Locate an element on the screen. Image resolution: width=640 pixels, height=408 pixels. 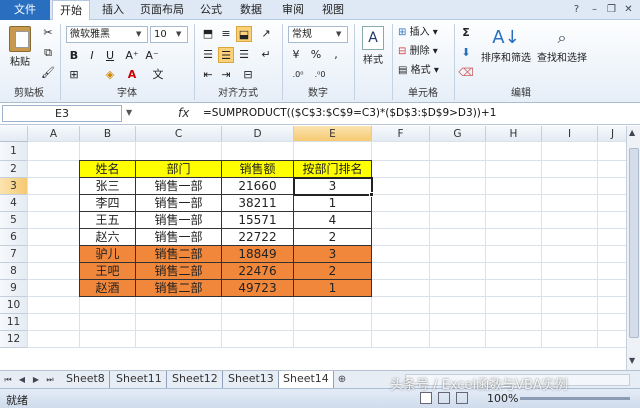
fill-color-icon: ◈ is located at coordinates (110, 75).